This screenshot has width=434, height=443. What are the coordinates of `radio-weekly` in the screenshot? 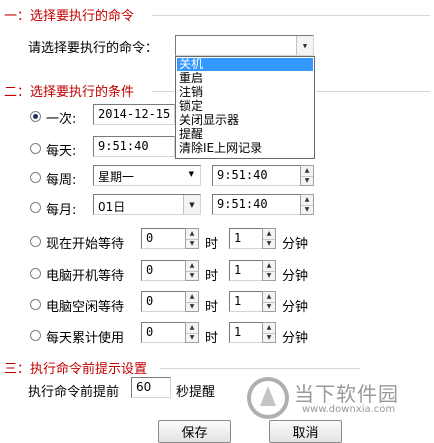 It's located at (35, 177).